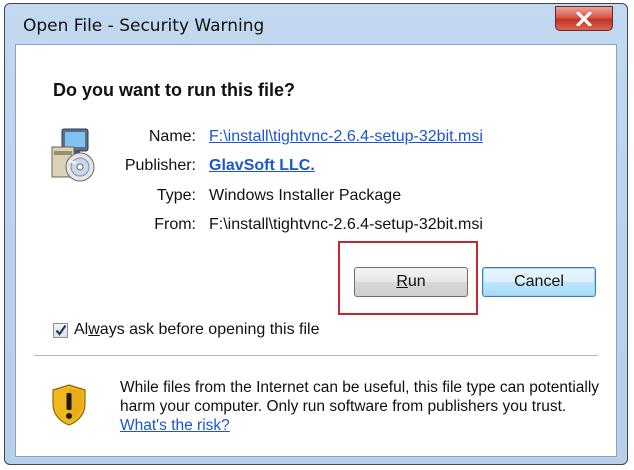  I want to click on always-ask-checkbox, so click(60, 330).